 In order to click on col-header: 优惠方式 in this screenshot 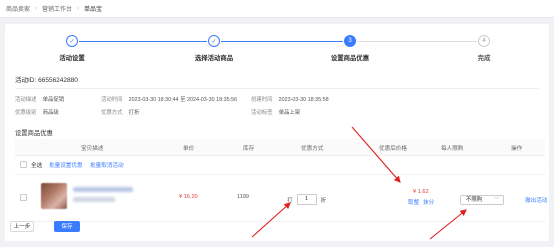, I will do `click(312, 149)`.